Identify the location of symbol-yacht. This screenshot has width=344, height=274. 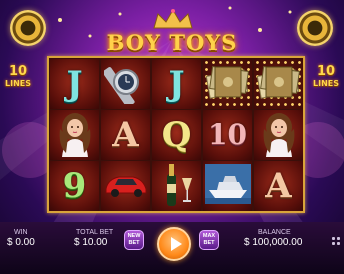
(227, 186).